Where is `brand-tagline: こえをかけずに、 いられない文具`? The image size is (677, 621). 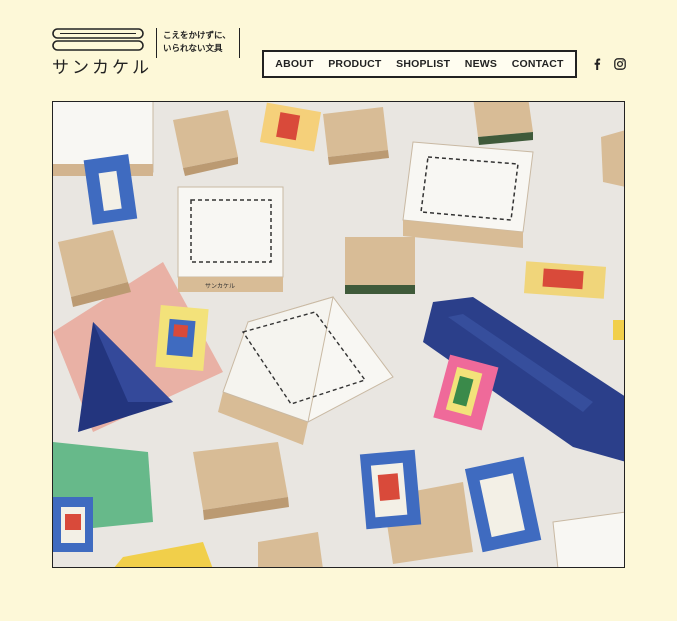 brand-tagline: こえをかけずに、 いられない文具 is located at coordinates (198, 43).